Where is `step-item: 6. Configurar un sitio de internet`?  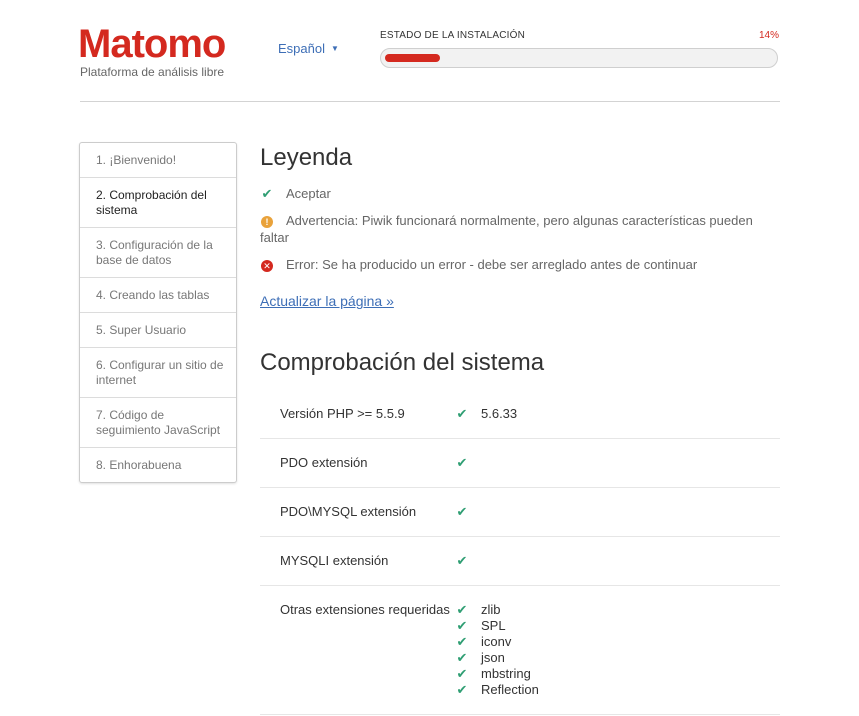 step-item: 6. Configurar un sitio de internet is located at coordinates (158, 373).